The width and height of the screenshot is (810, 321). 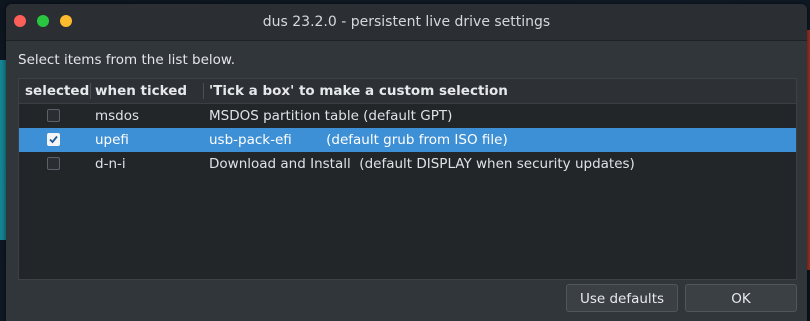 I want to click on checkbox-d-n-i, so click(x=53, y=163).